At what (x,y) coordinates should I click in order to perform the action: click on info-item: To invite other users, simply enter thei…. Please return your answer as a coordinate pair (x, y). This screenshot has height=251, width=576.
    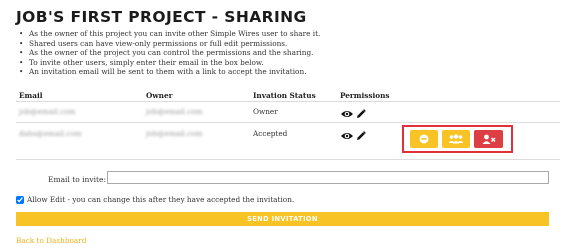
    Looking at the image, I should click on (169, 63).